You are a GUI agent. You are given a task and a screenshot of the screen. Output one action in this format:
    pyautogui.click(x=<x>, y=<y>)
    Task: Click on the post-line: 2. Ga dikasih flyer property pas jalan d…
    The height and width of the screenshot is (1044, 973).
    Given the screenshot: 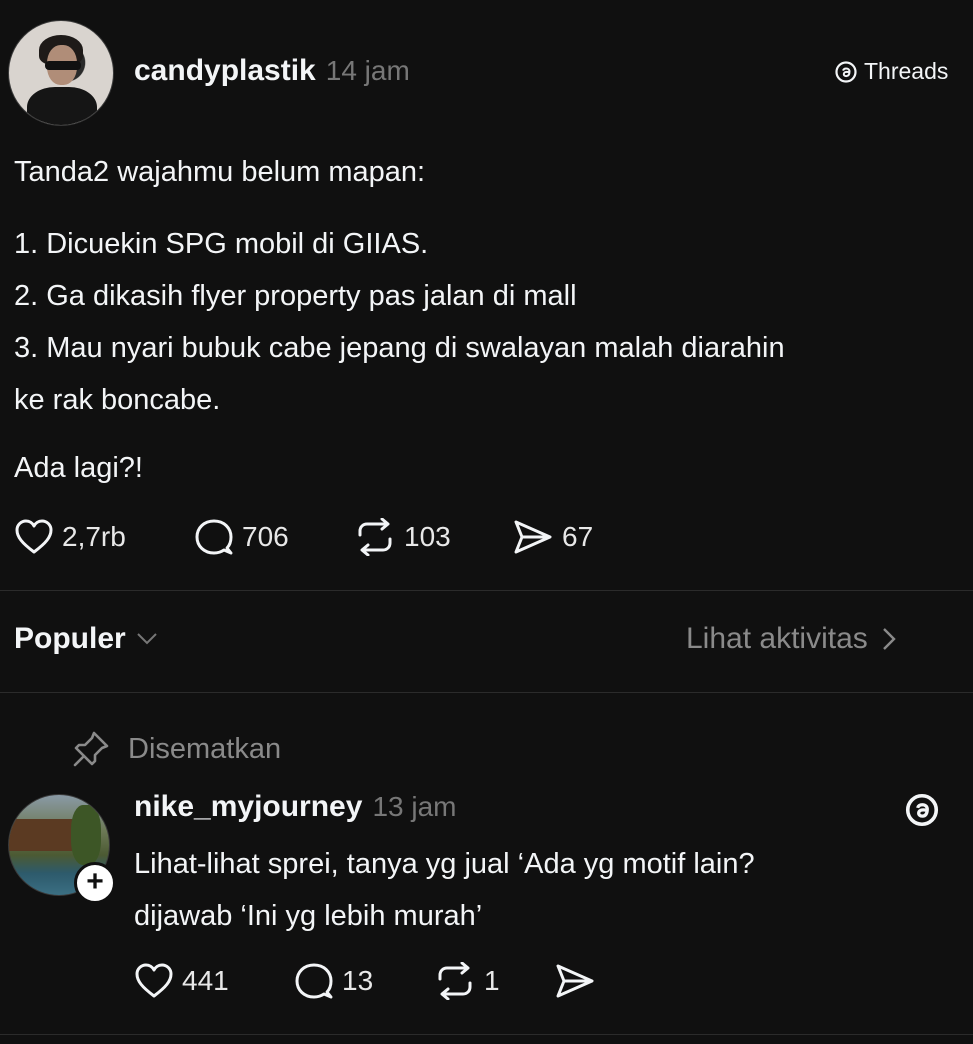 What is the action you would take?
    pyautogui.click(x=295, y=296)
    